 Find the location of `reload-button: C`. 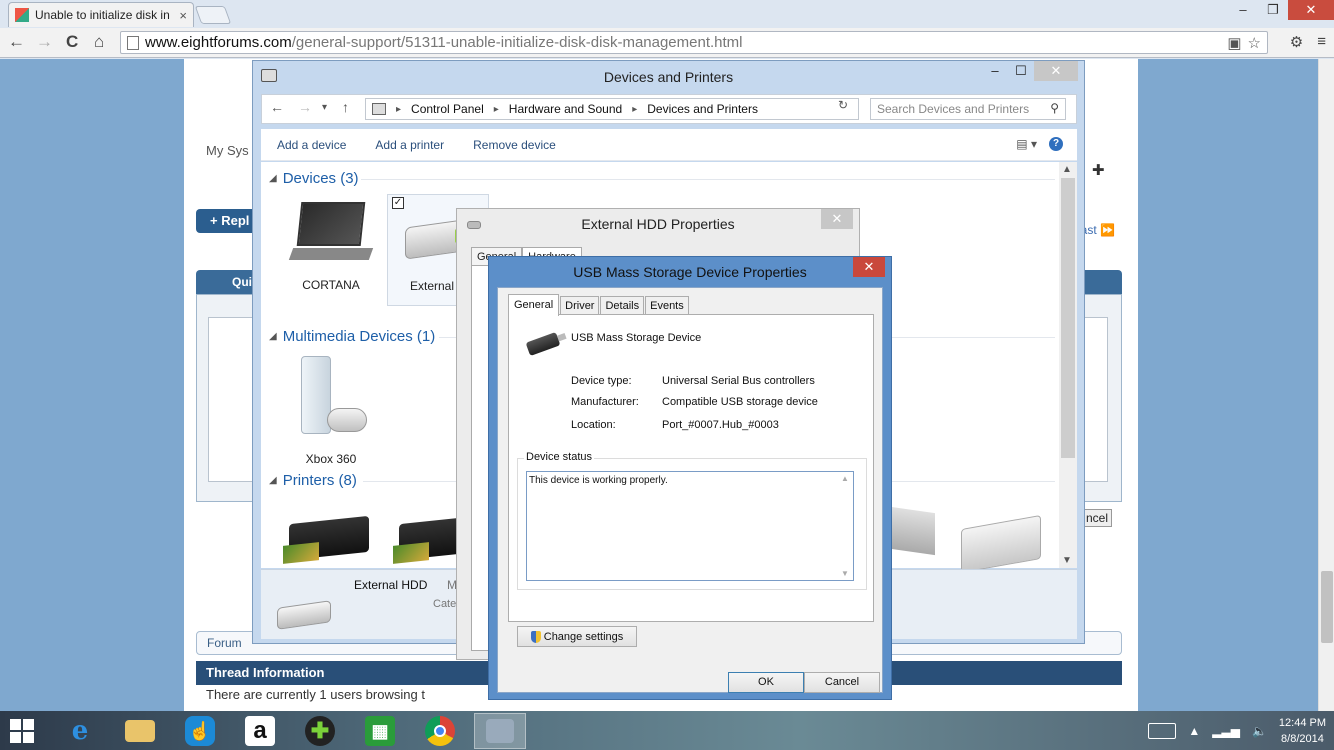

reload-button: C is located at coordinates (72, 42).